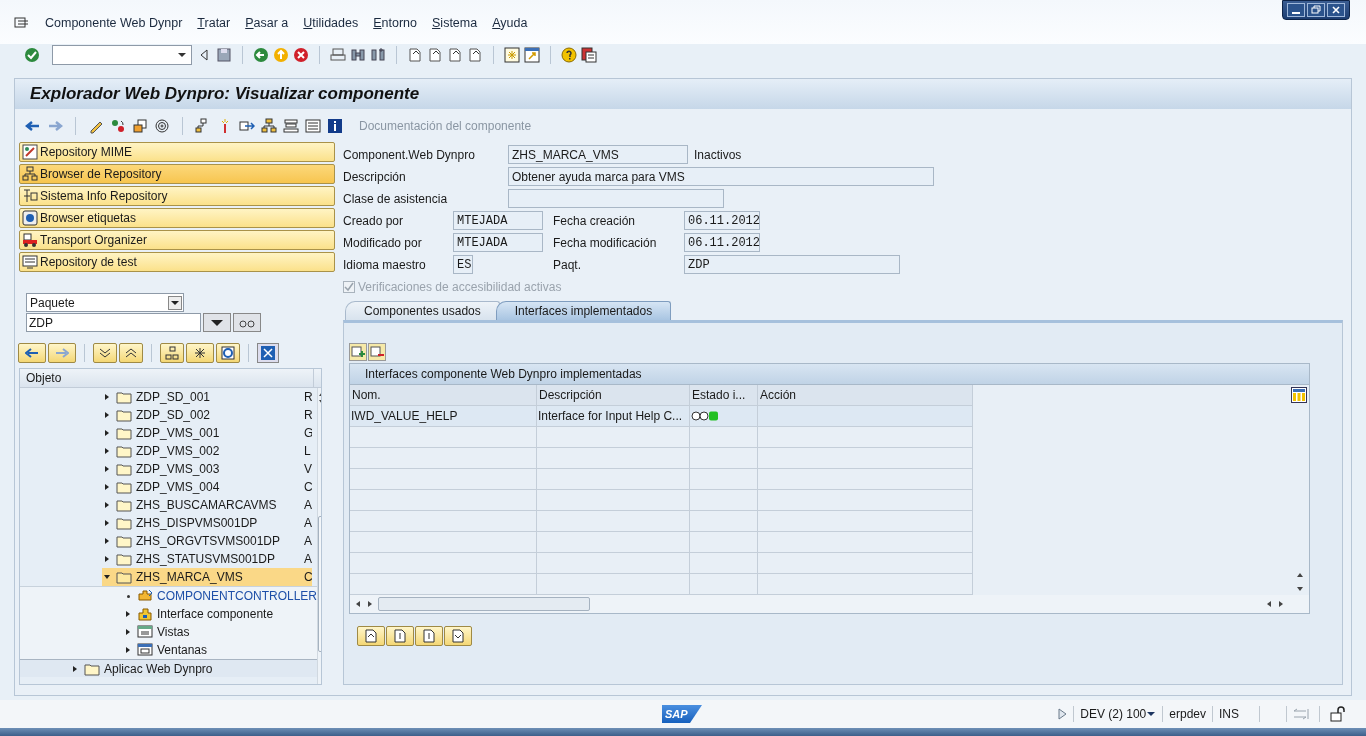 Image resolution: width=1366 pixels, height=736 pixels. What do you see at coordinates (32, 353) in the screenshot?
I see `back-button` at bounding box center [32, 353].